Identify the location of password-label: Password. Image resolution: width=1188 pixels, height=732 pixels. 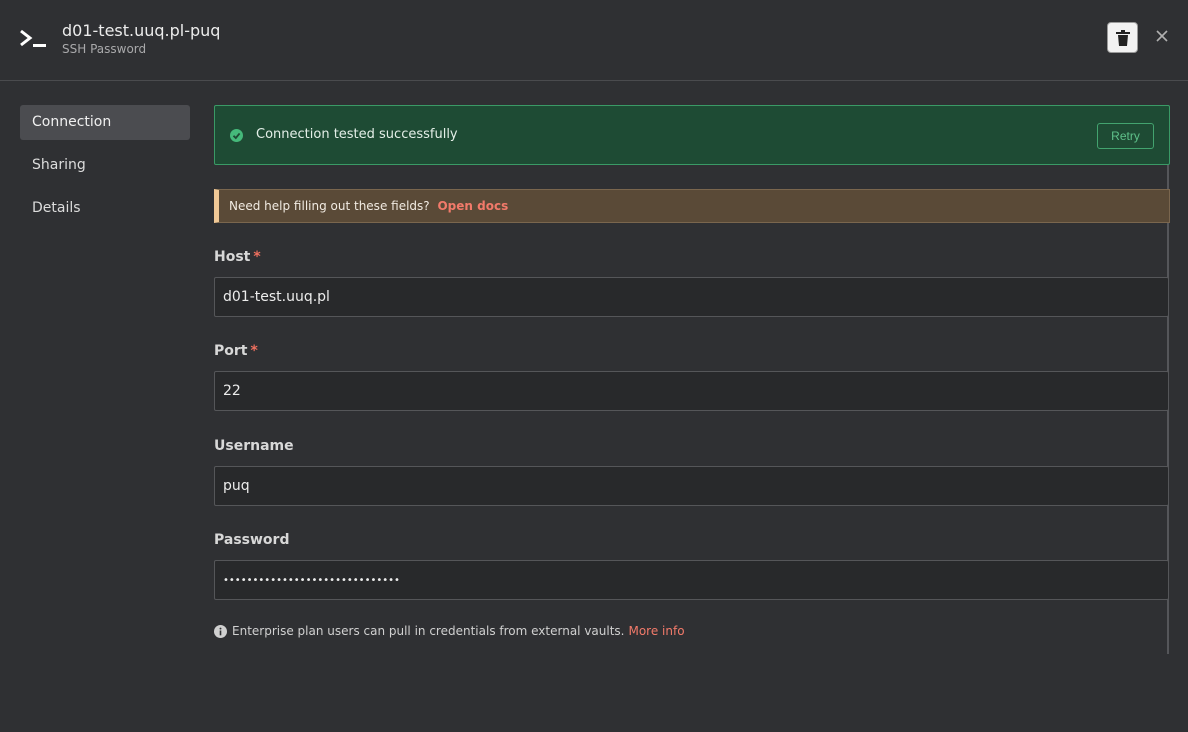
(252, 540).